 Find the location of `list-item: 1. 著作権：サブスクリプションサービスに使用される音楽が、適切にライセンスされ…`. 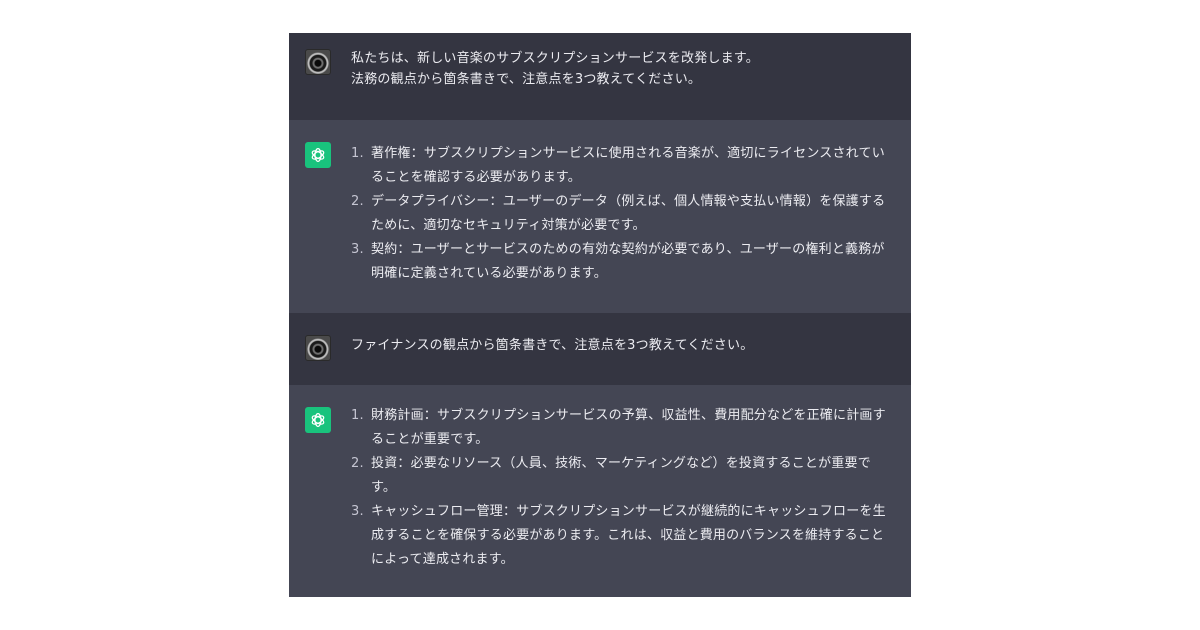

list-item: 1. 著作権：サブスクリプションサービスに使用される音楽が、適切にライセンスされ… is located at coordinates (624, 166).